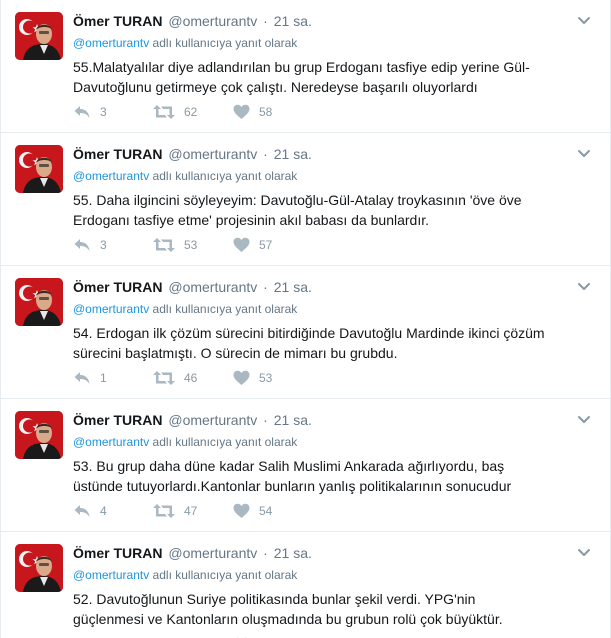  Describe the element at coordinates (266, 378) in the screenshot. I see `like-count: 53` at that location.